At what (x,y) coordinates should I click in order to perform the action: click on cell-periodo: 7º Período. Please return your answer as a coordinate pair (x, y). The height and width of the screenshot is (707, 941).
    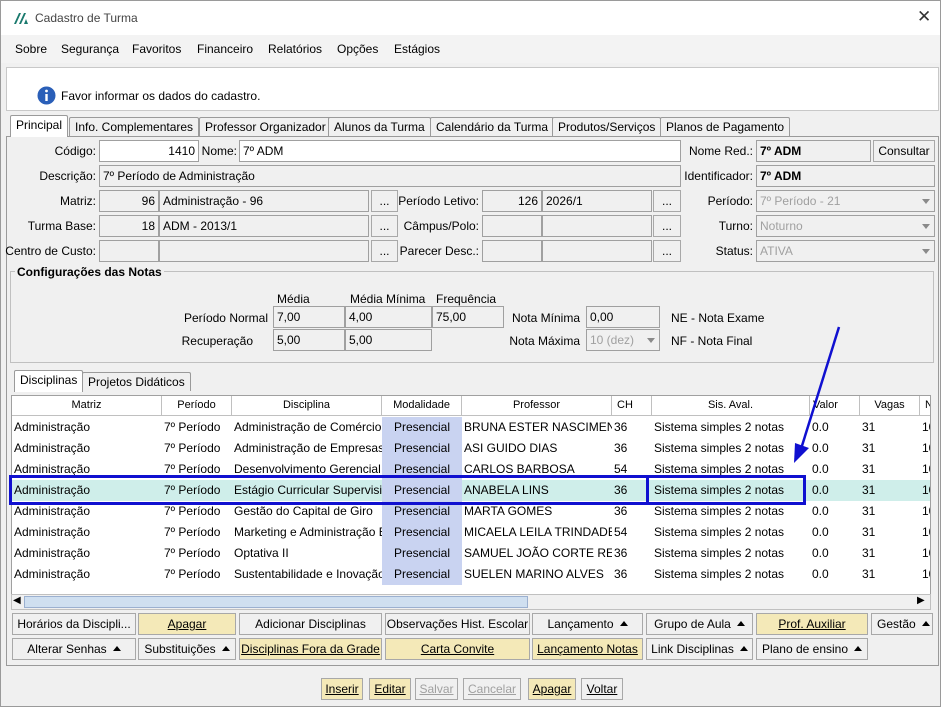
    Looking at the image, I should click on (192, 448).